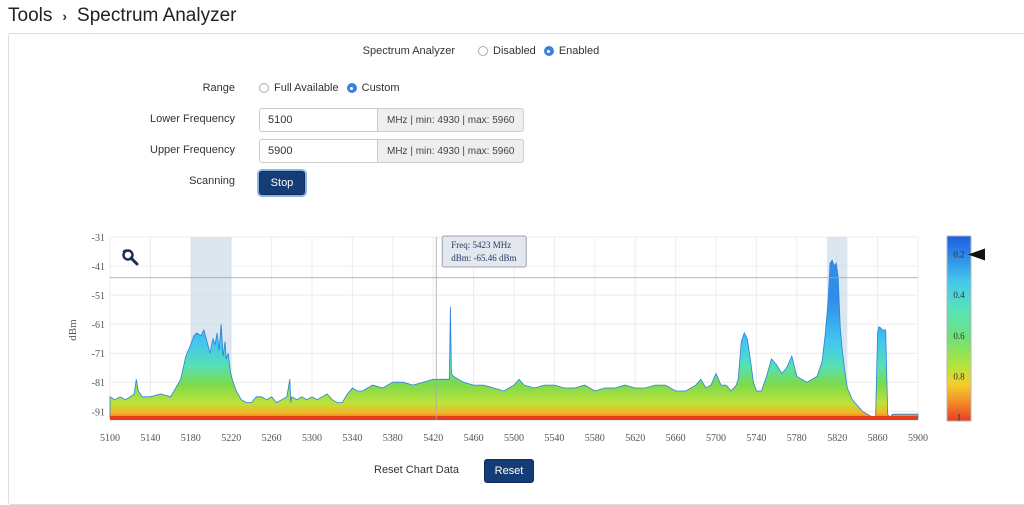 The width and height of the screenshot is (1024, 505). I want to click on upper-frequency-label: Upper Frequency, so click(192, 150).